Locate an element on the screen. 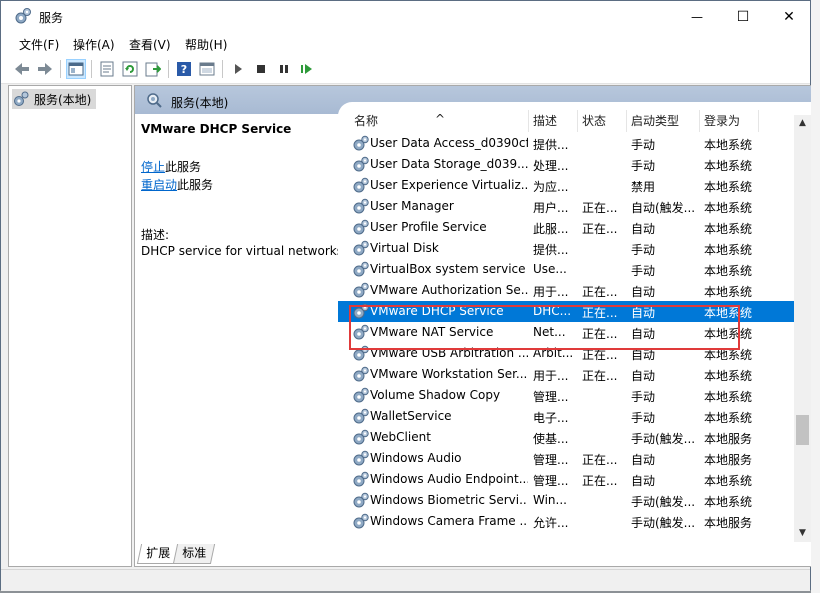 This screenshot has height=593, width=820. refresh-button is located at coordinates (130, 69).